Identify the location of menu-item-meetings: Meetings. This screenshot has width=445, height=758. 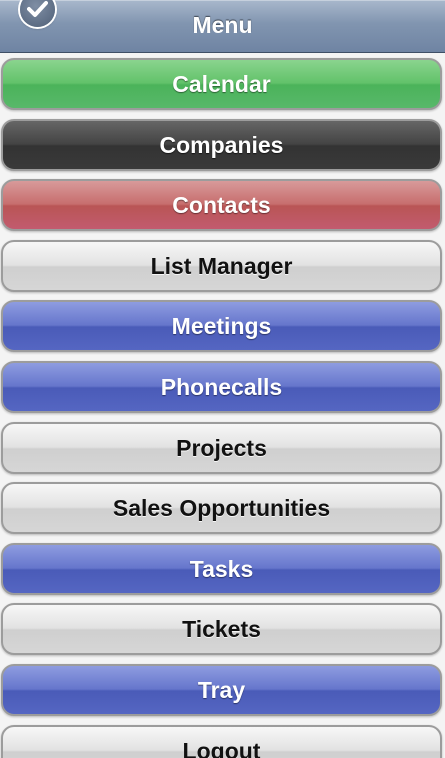
(221, 326).